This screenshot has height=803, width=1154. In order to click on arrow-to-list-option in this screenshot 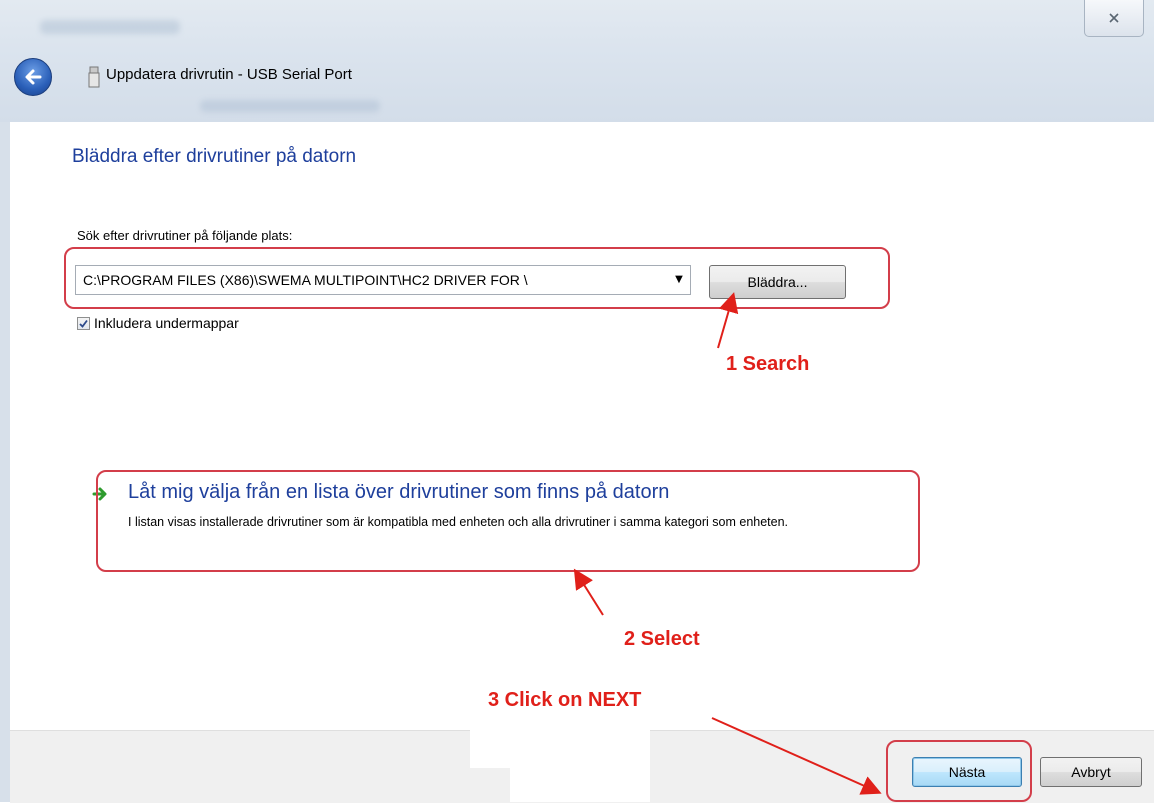, I will do `click(588, 592)`.